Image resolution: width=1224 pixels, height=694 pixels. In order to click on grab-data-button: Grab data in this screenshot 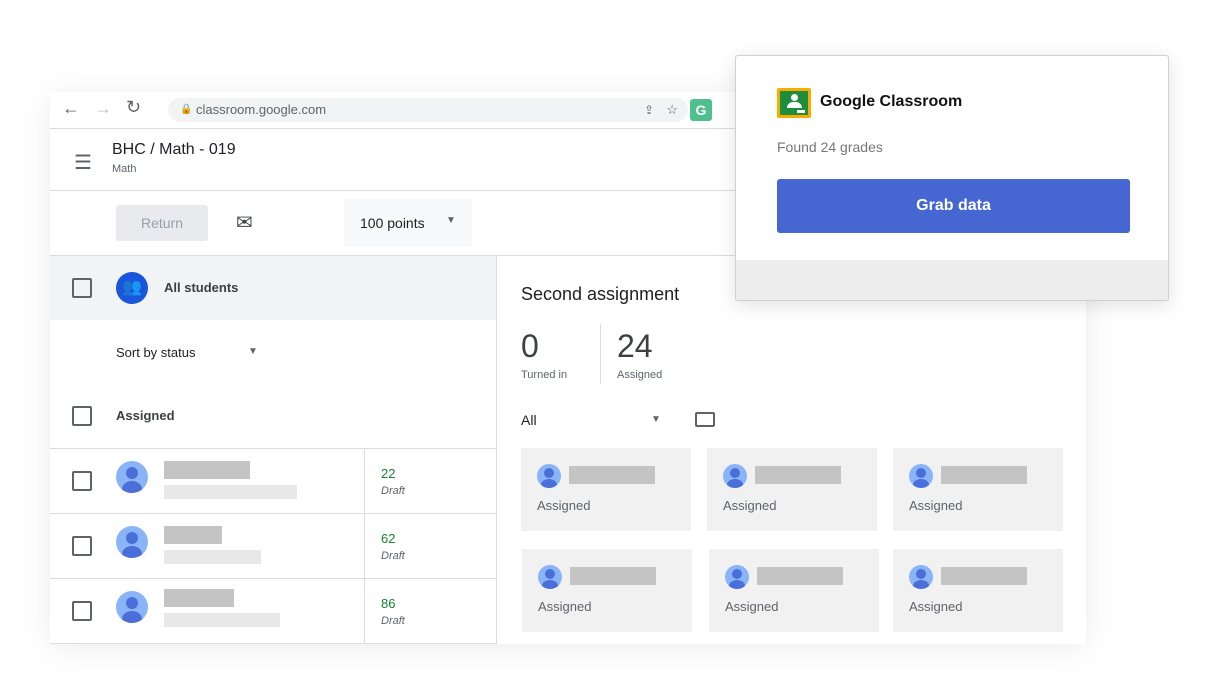, I will do `click(953, 206)`.